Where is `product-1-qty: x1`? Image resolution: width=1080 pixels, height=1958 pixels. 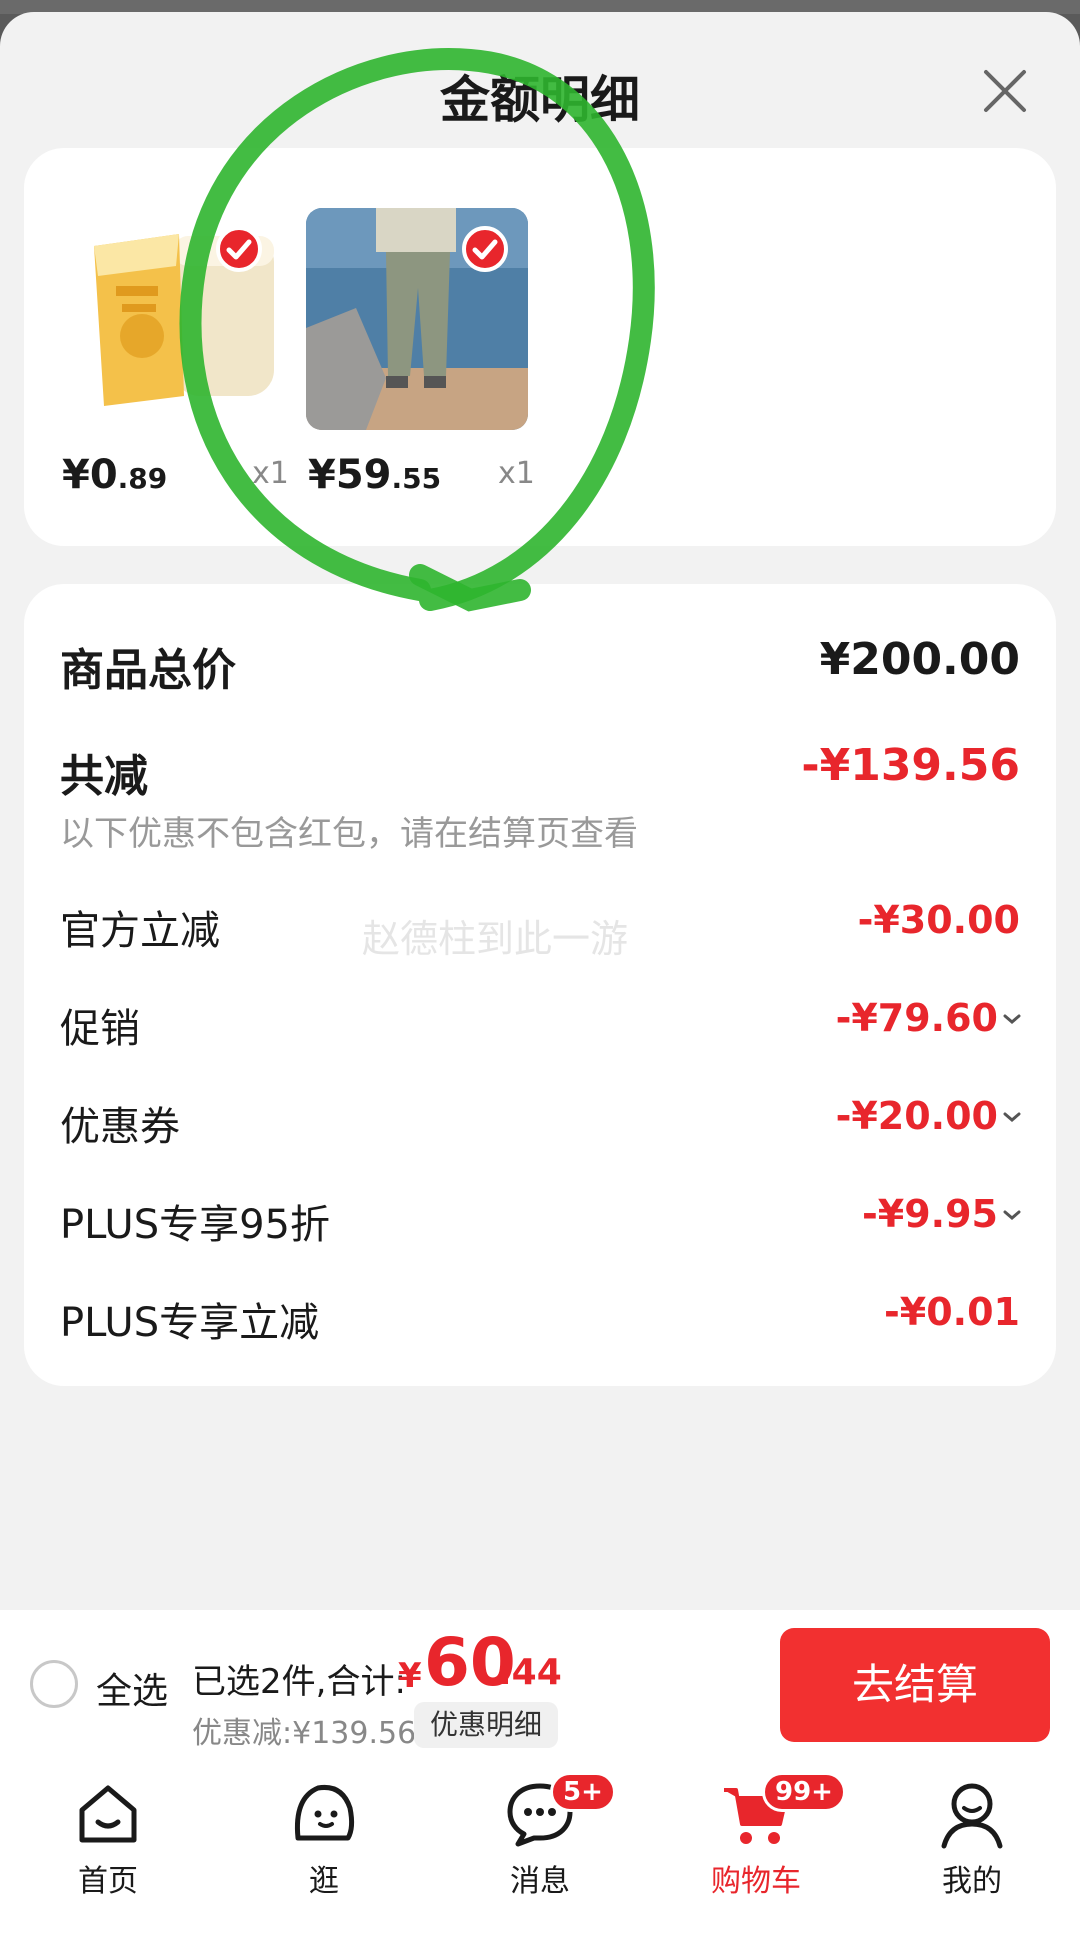 product-1-qty: x1 is located at coordinates (270, 473).